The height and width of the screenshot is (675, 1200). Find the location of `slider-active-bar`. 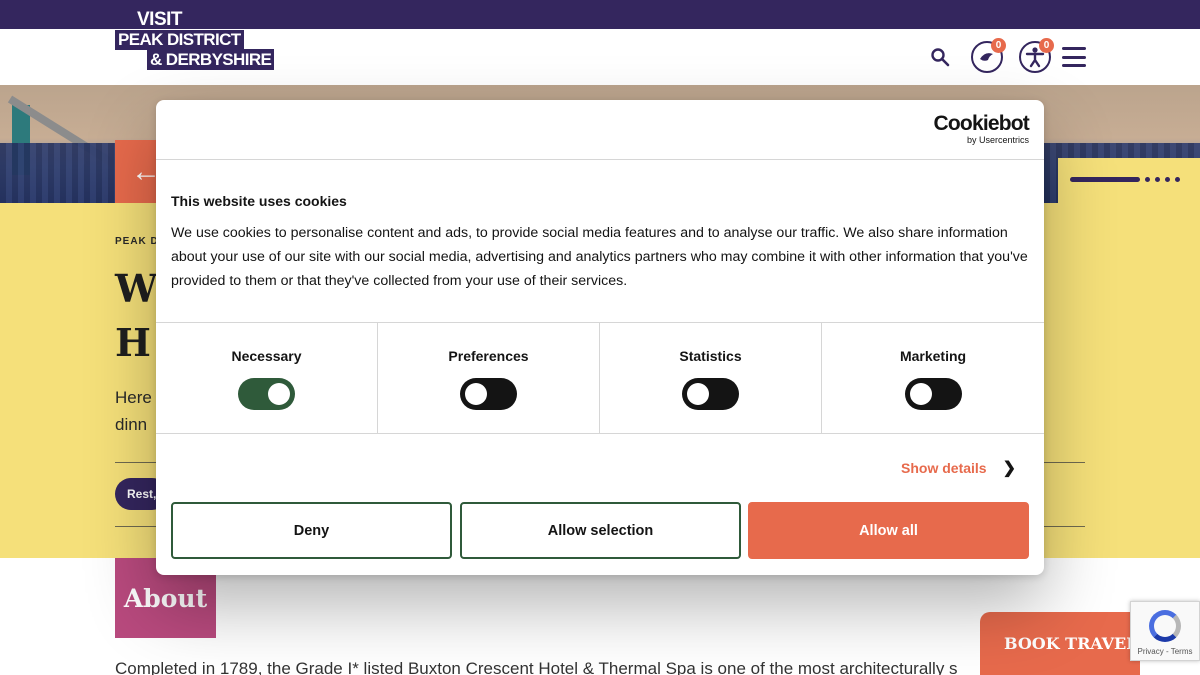

slider-active-bar is located at coordinates (1105, 179).